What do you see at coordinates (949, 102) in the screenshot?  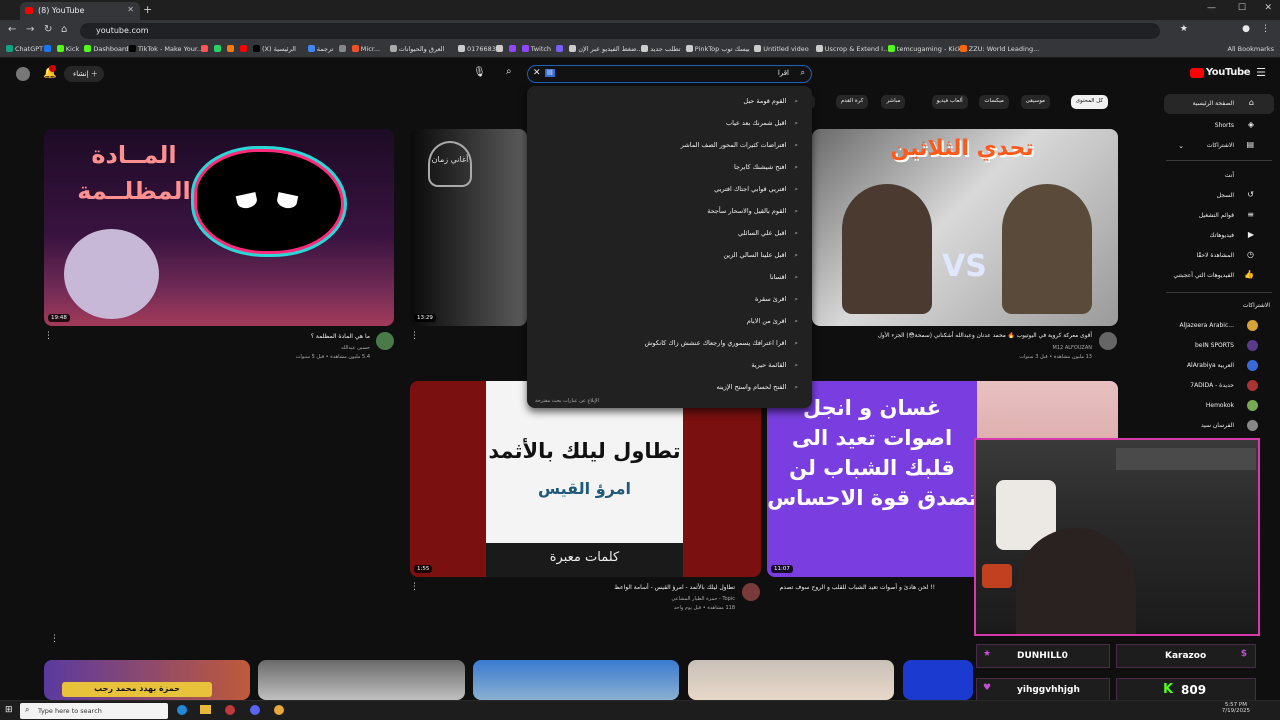 I see `chip-filter: ألعاب فيديو` at bounding box center [949, 102].